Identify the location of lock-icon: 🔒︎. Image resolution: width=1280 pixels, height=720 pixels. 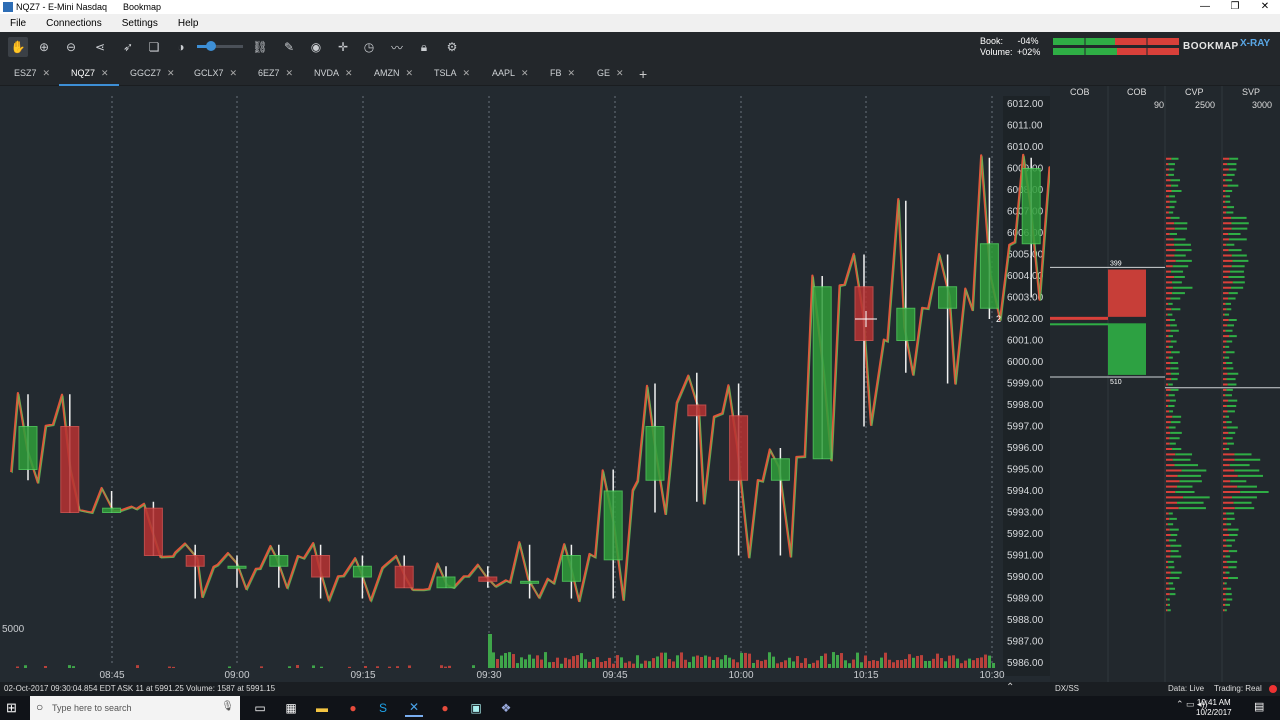
(424, 47).